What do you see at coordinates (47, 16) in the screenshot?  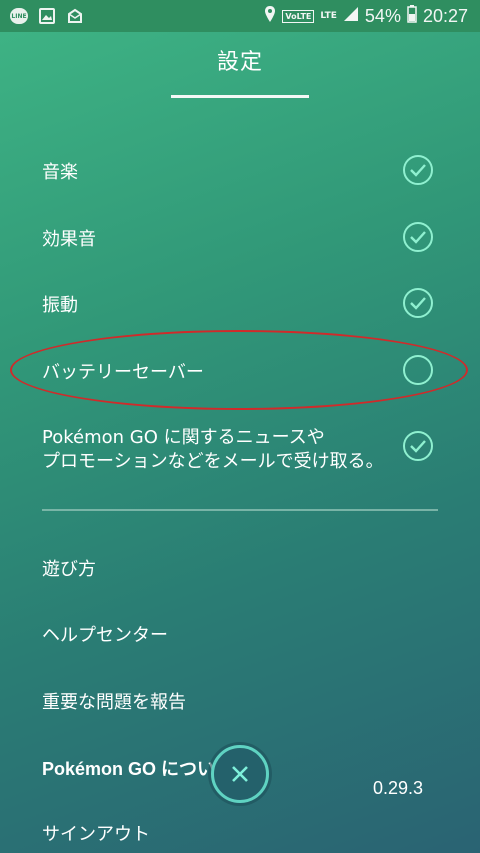 I see `image-icon` at bounding box center [47, 16].